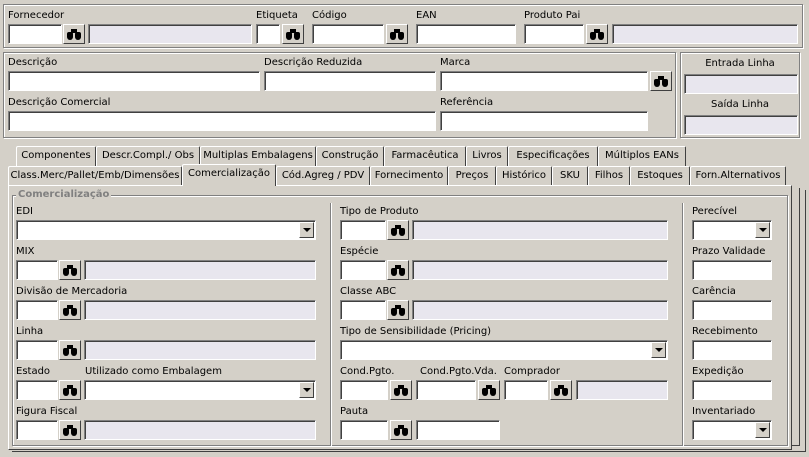  I want to click on especie-label: Espécie, so click(359, 251).